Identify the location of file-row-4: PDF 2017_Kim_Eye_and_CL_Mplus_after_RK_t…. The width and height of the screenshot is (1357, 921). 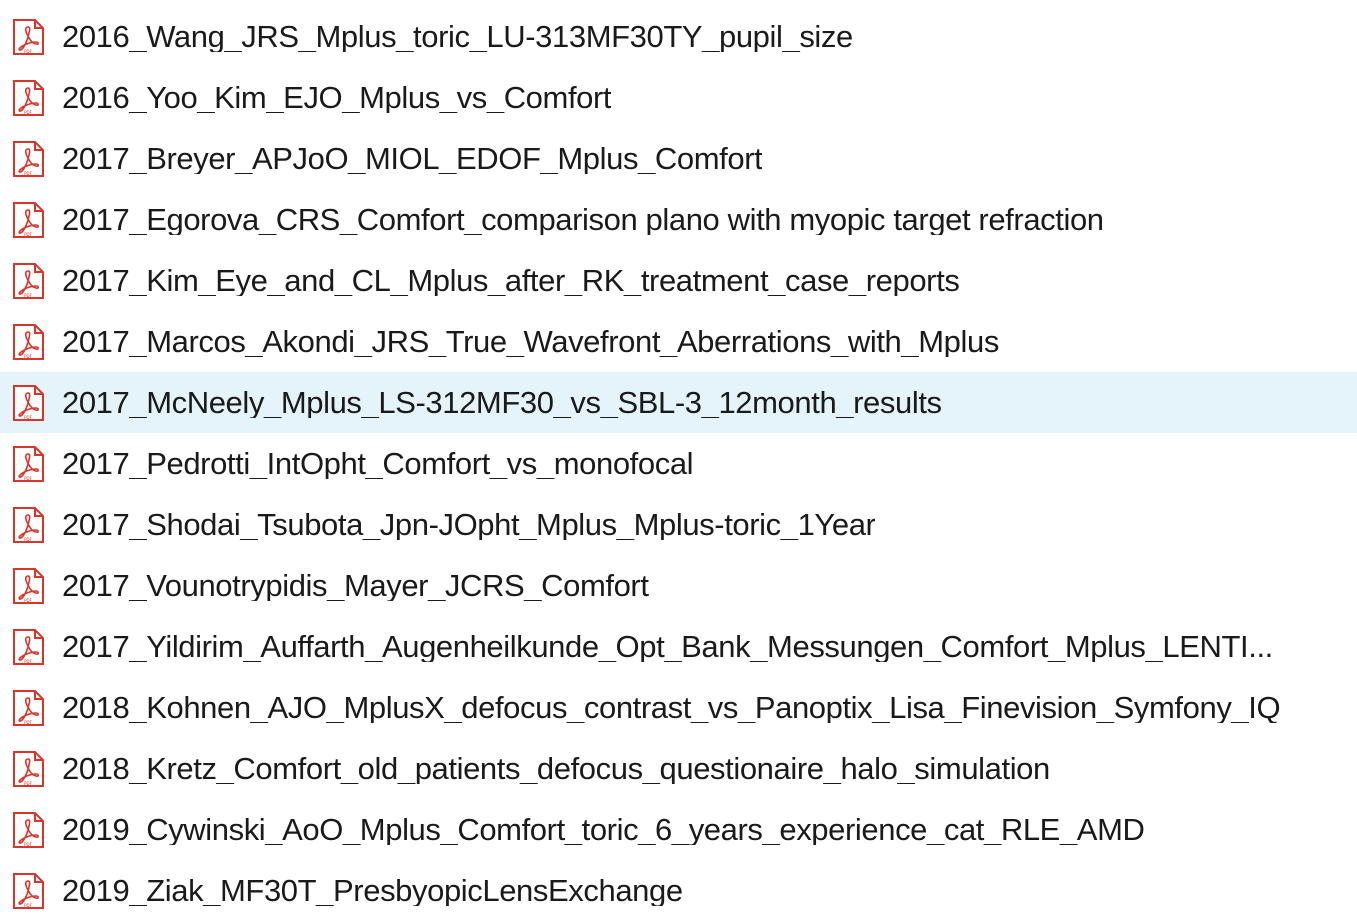
(678, 280).